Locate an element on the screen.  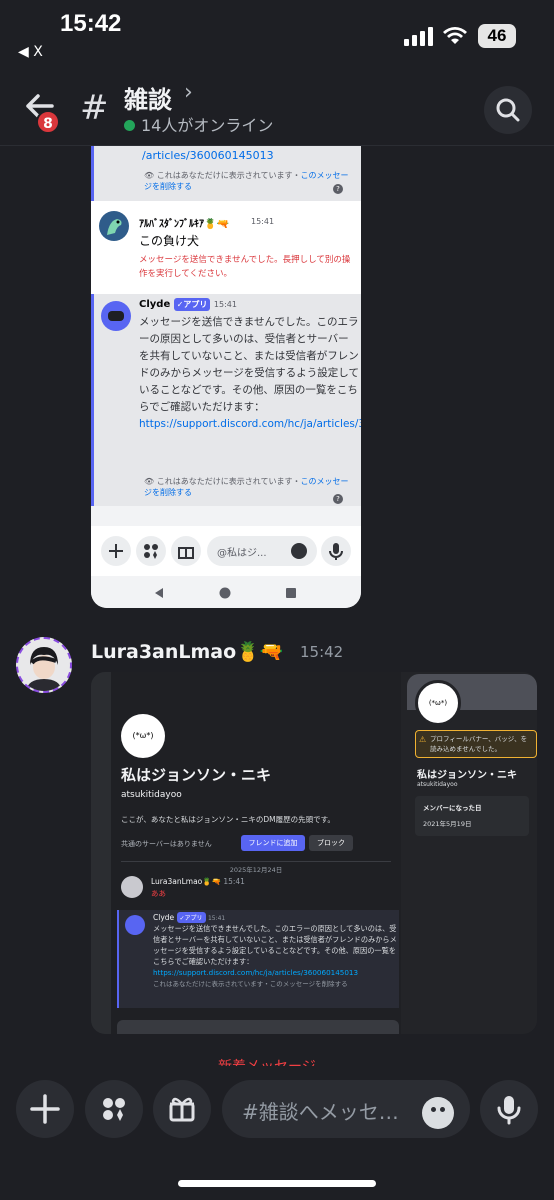
message-text: この負け犬 is located at coordinates (169, 241).